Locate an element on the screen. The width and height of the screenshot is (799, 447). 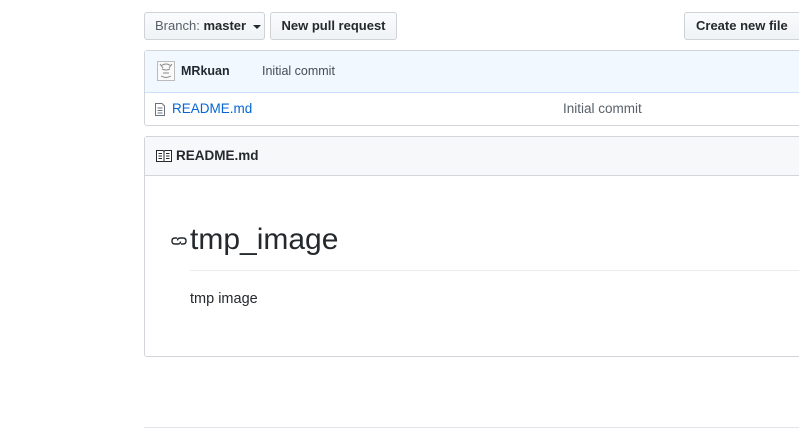
commit-author-link: MRkuan is located at coordinates (205, 71).